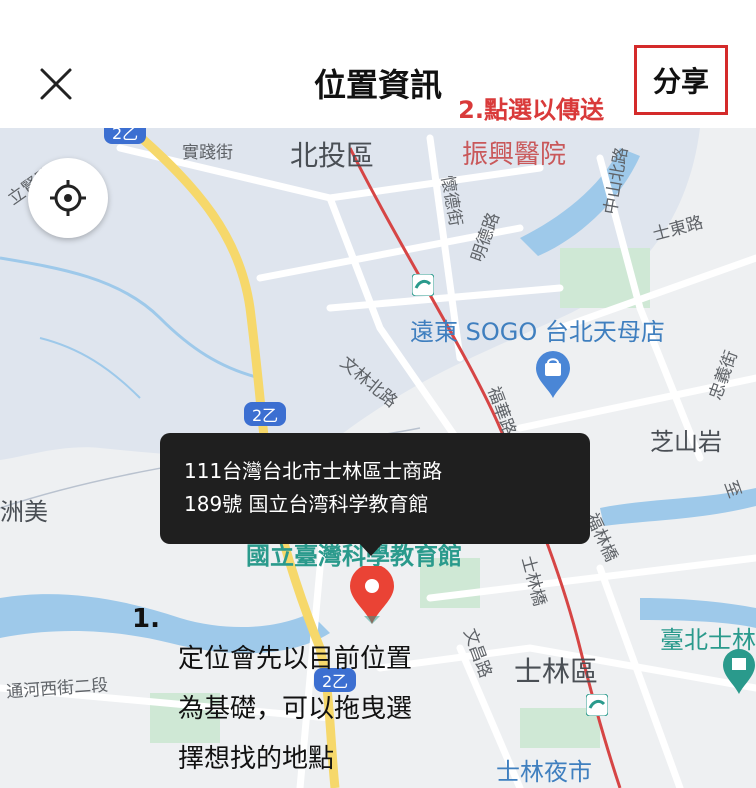  Describe the element at coordinates (686, 442) in the screenshot. I see `map-label-zhishanyan: 芝山岩` at that location.